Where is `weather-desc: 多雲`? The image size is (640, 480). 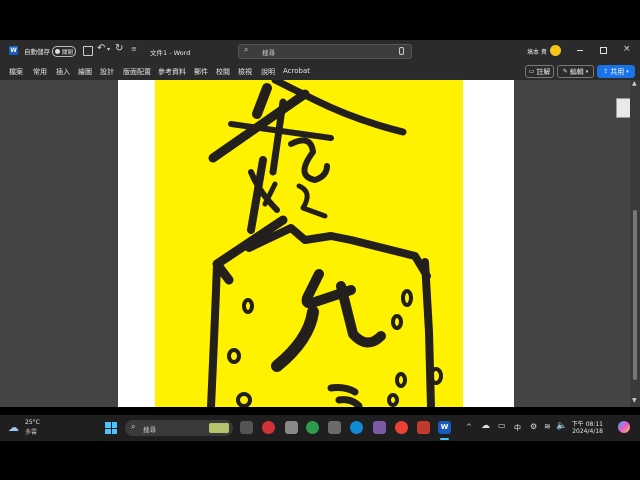 weather-desc: 多雲 is located at coordinates (31, 432).